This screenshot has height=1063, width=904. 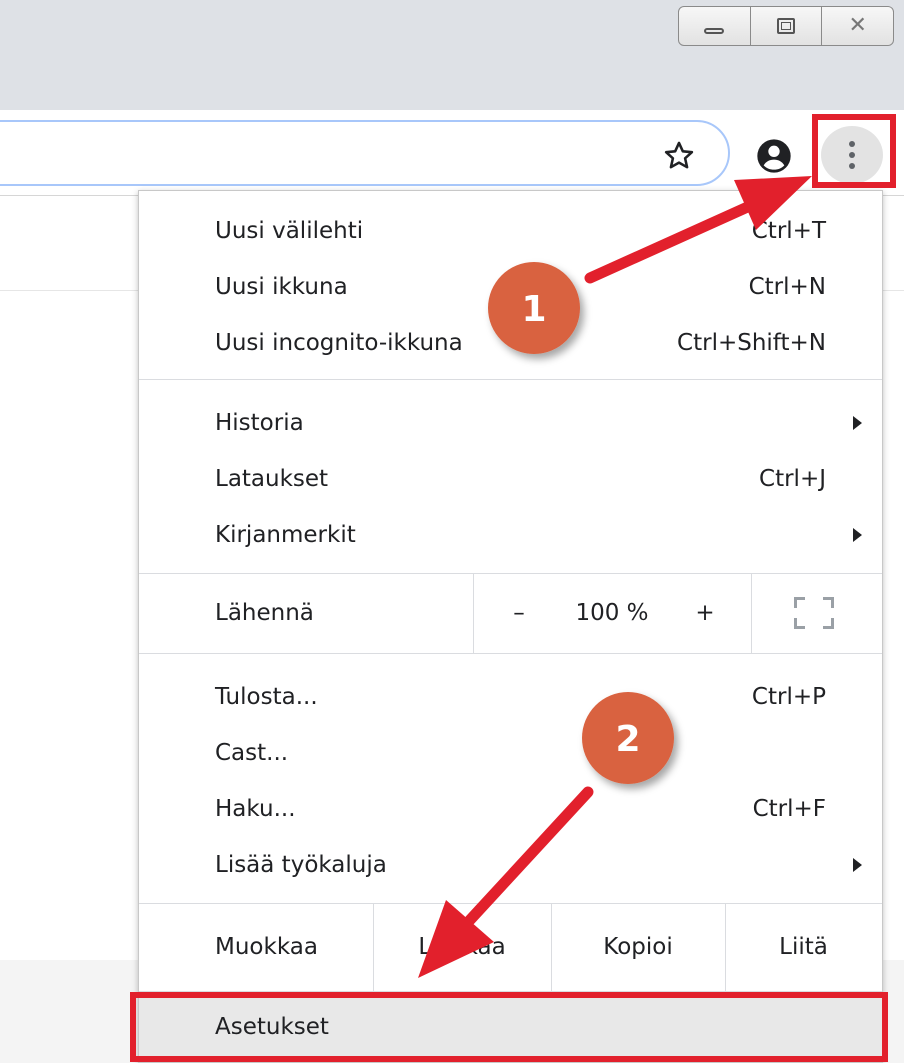 I want to click on menu-item-shortcut: Ctrl+Shift+N, so click(x=751, y=343).